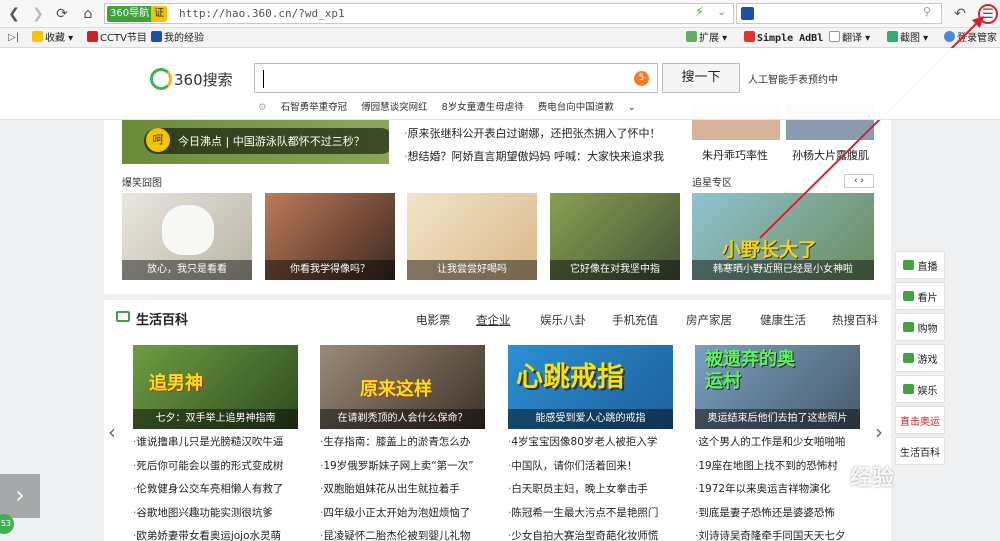 The image size is (1000, 541). I want to click on list-item: 陈冠希一生最大污点不是艳照门, so click(593, 514).